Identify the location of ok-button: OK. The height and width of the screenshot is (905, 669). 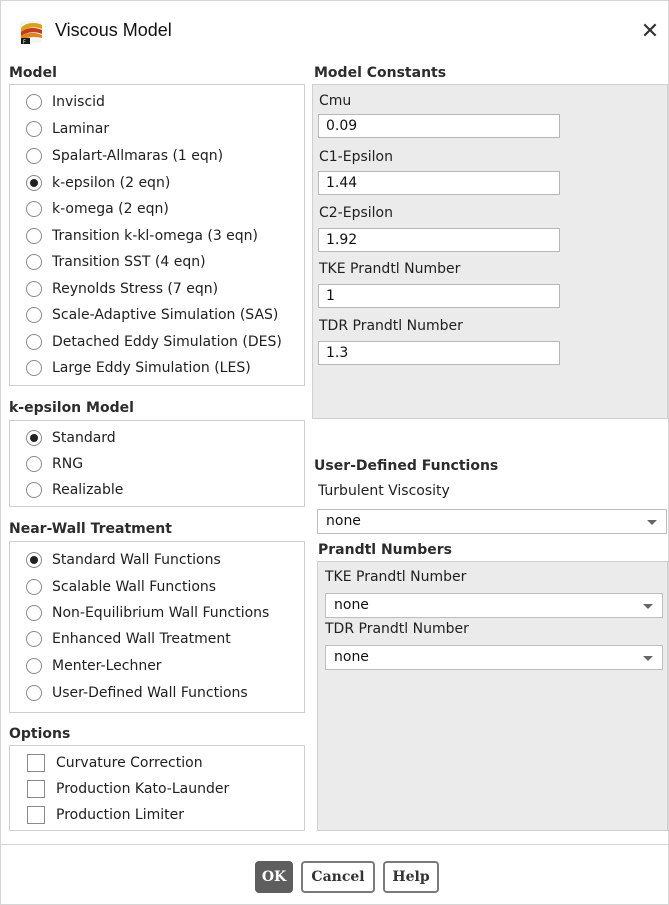
(274, 877).